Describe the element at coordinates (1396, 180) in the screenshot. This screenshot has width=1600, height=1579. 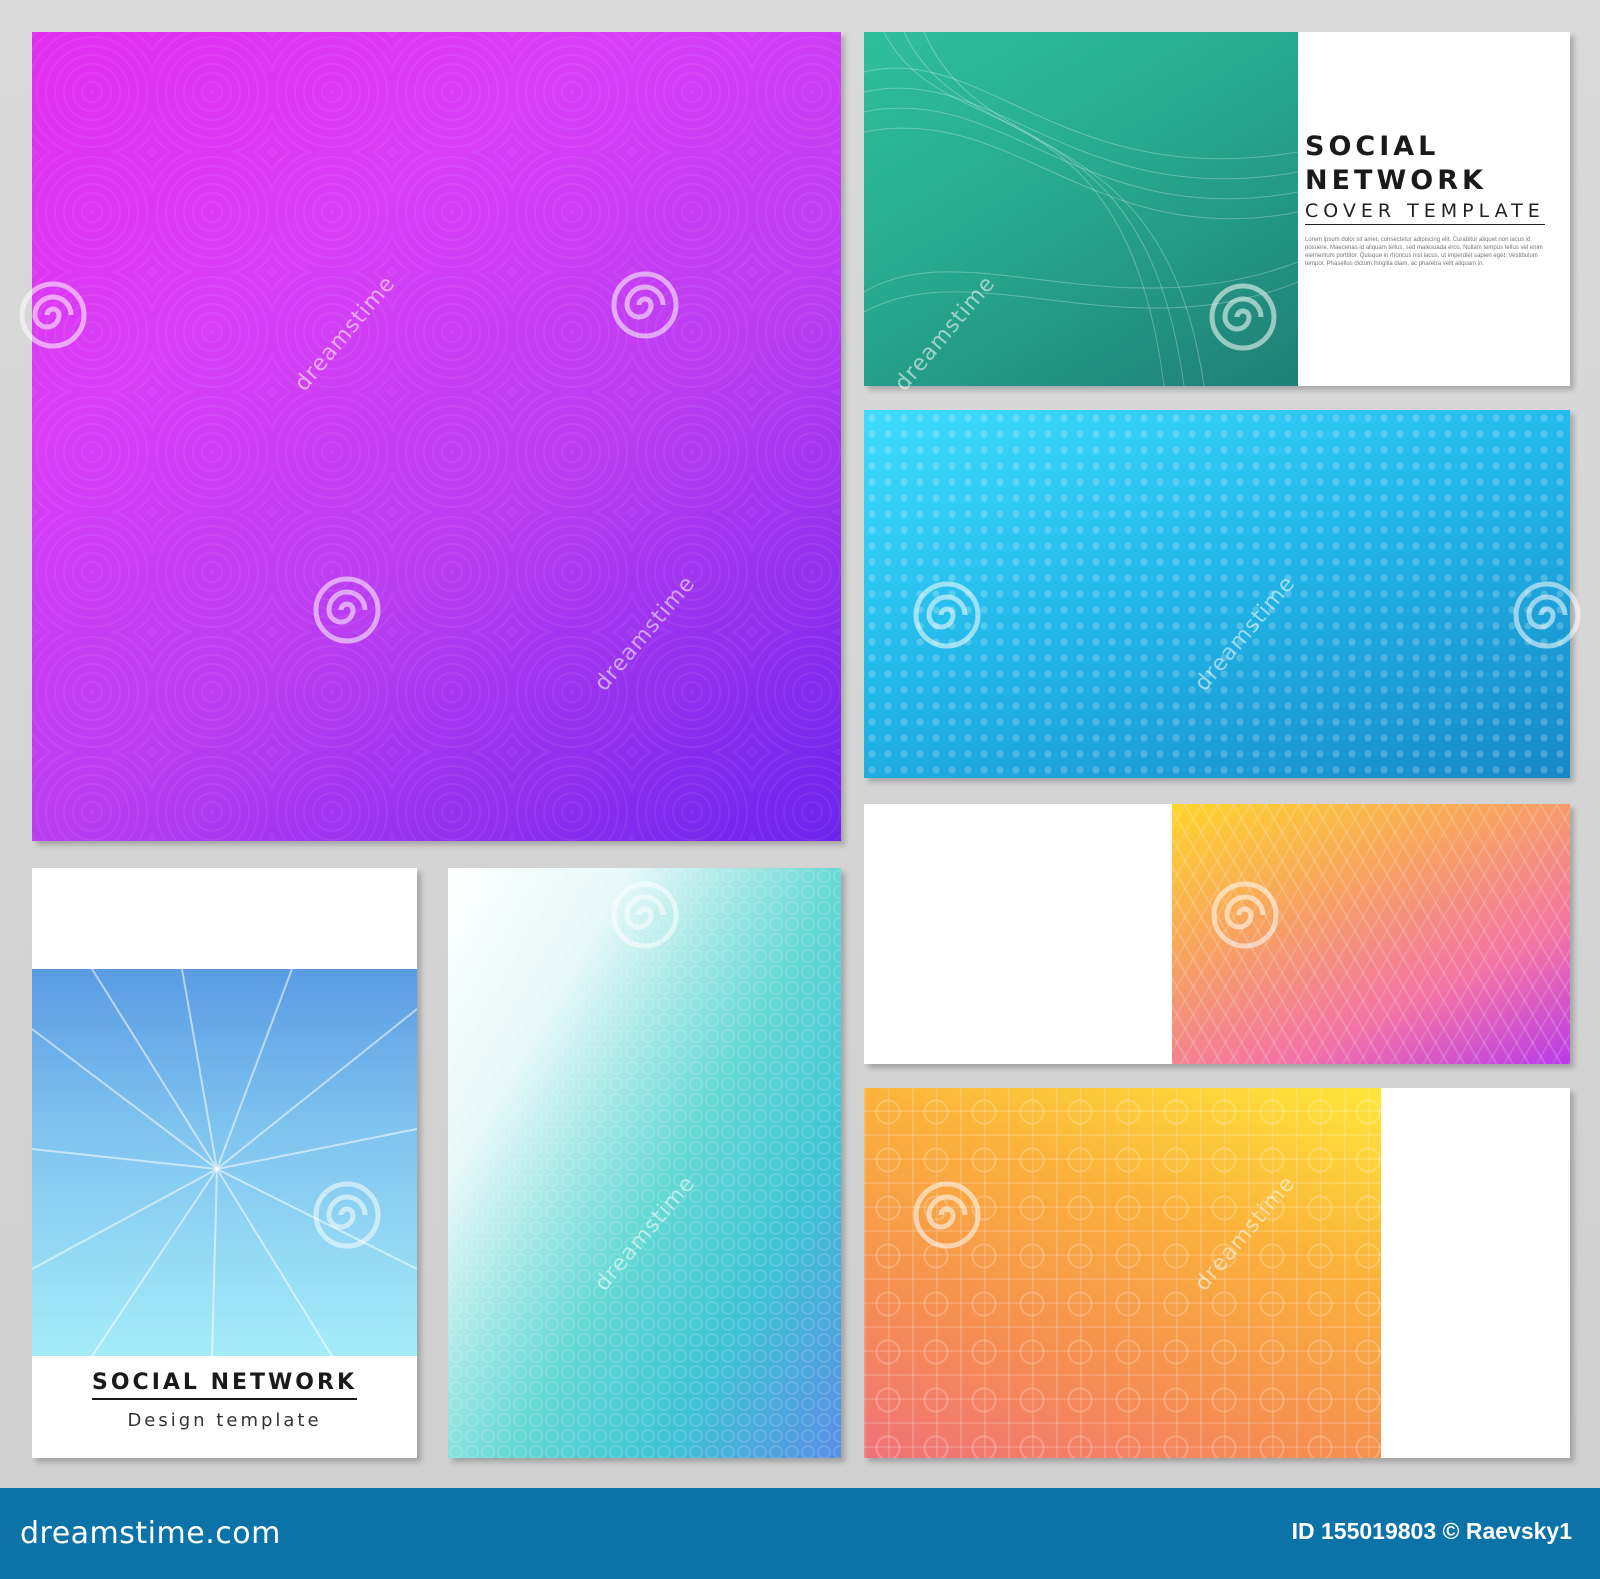
I see `cover-title-line2: NETWORK` at that location.